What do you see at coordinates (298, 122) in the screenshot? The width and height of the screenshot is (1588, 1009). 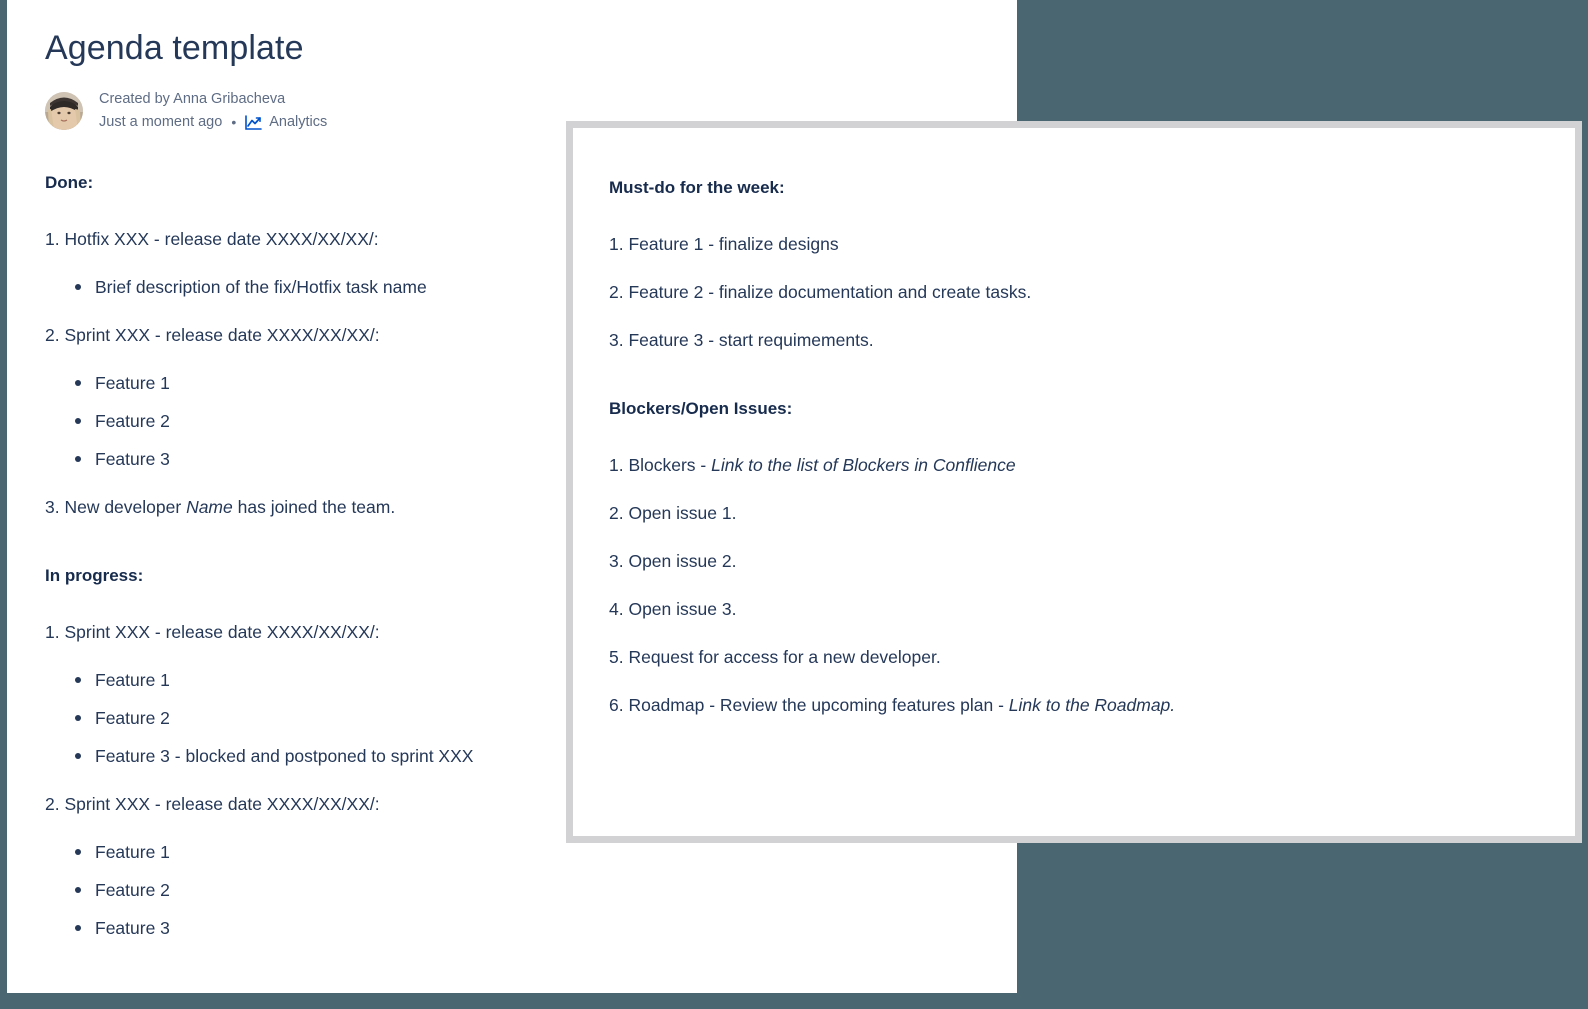 I see `analytics-link: Analytics` at bounding box center [298, 122].